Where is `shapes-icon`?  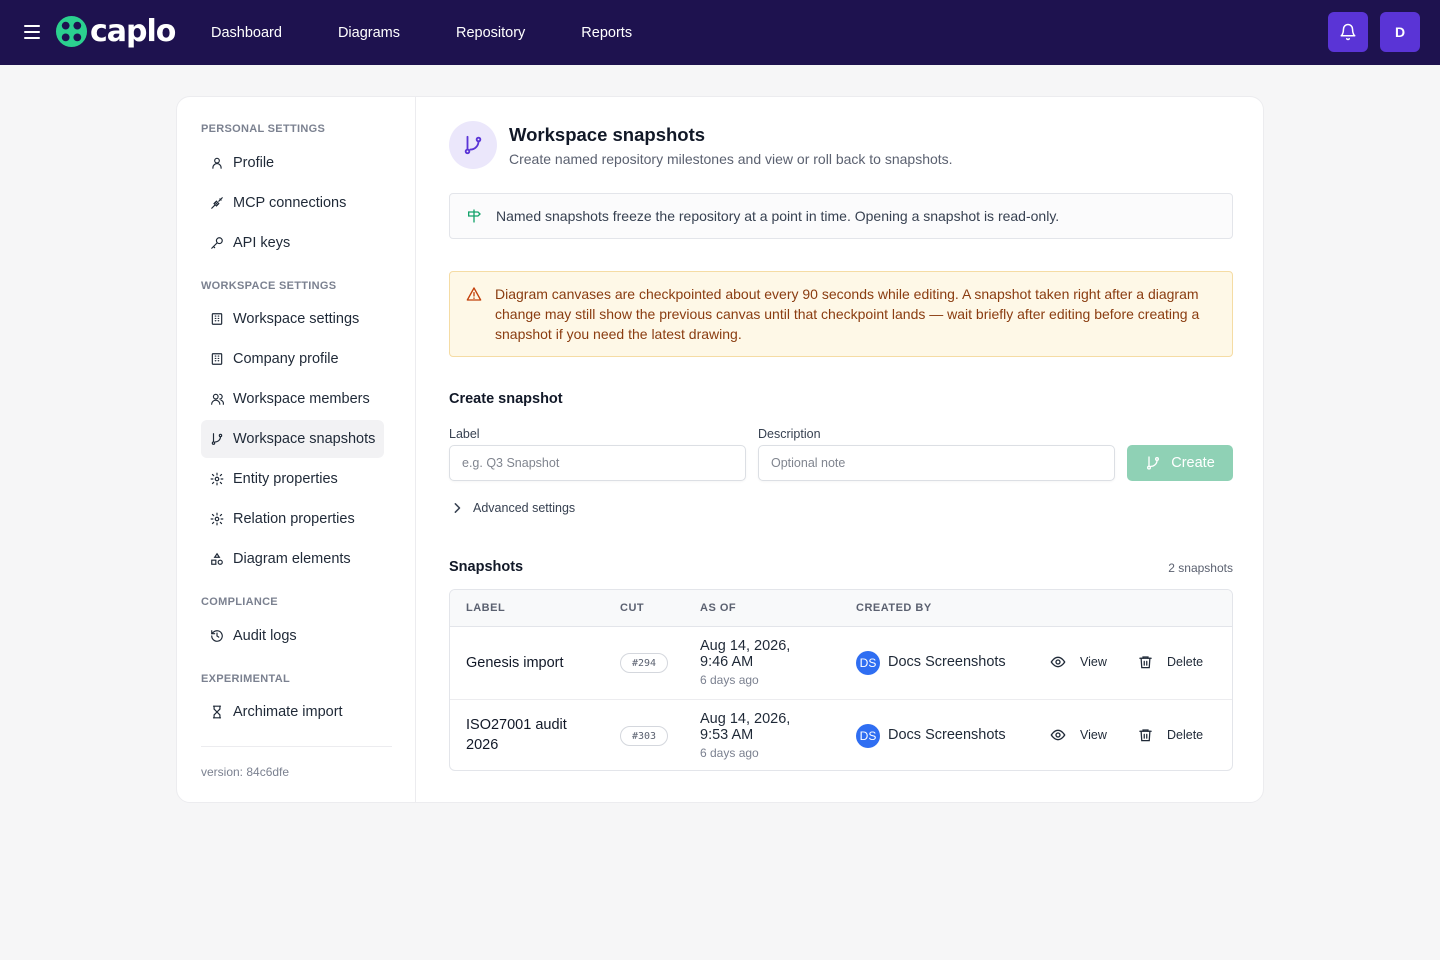 shapes-icon is located at coordinates (217, 559).